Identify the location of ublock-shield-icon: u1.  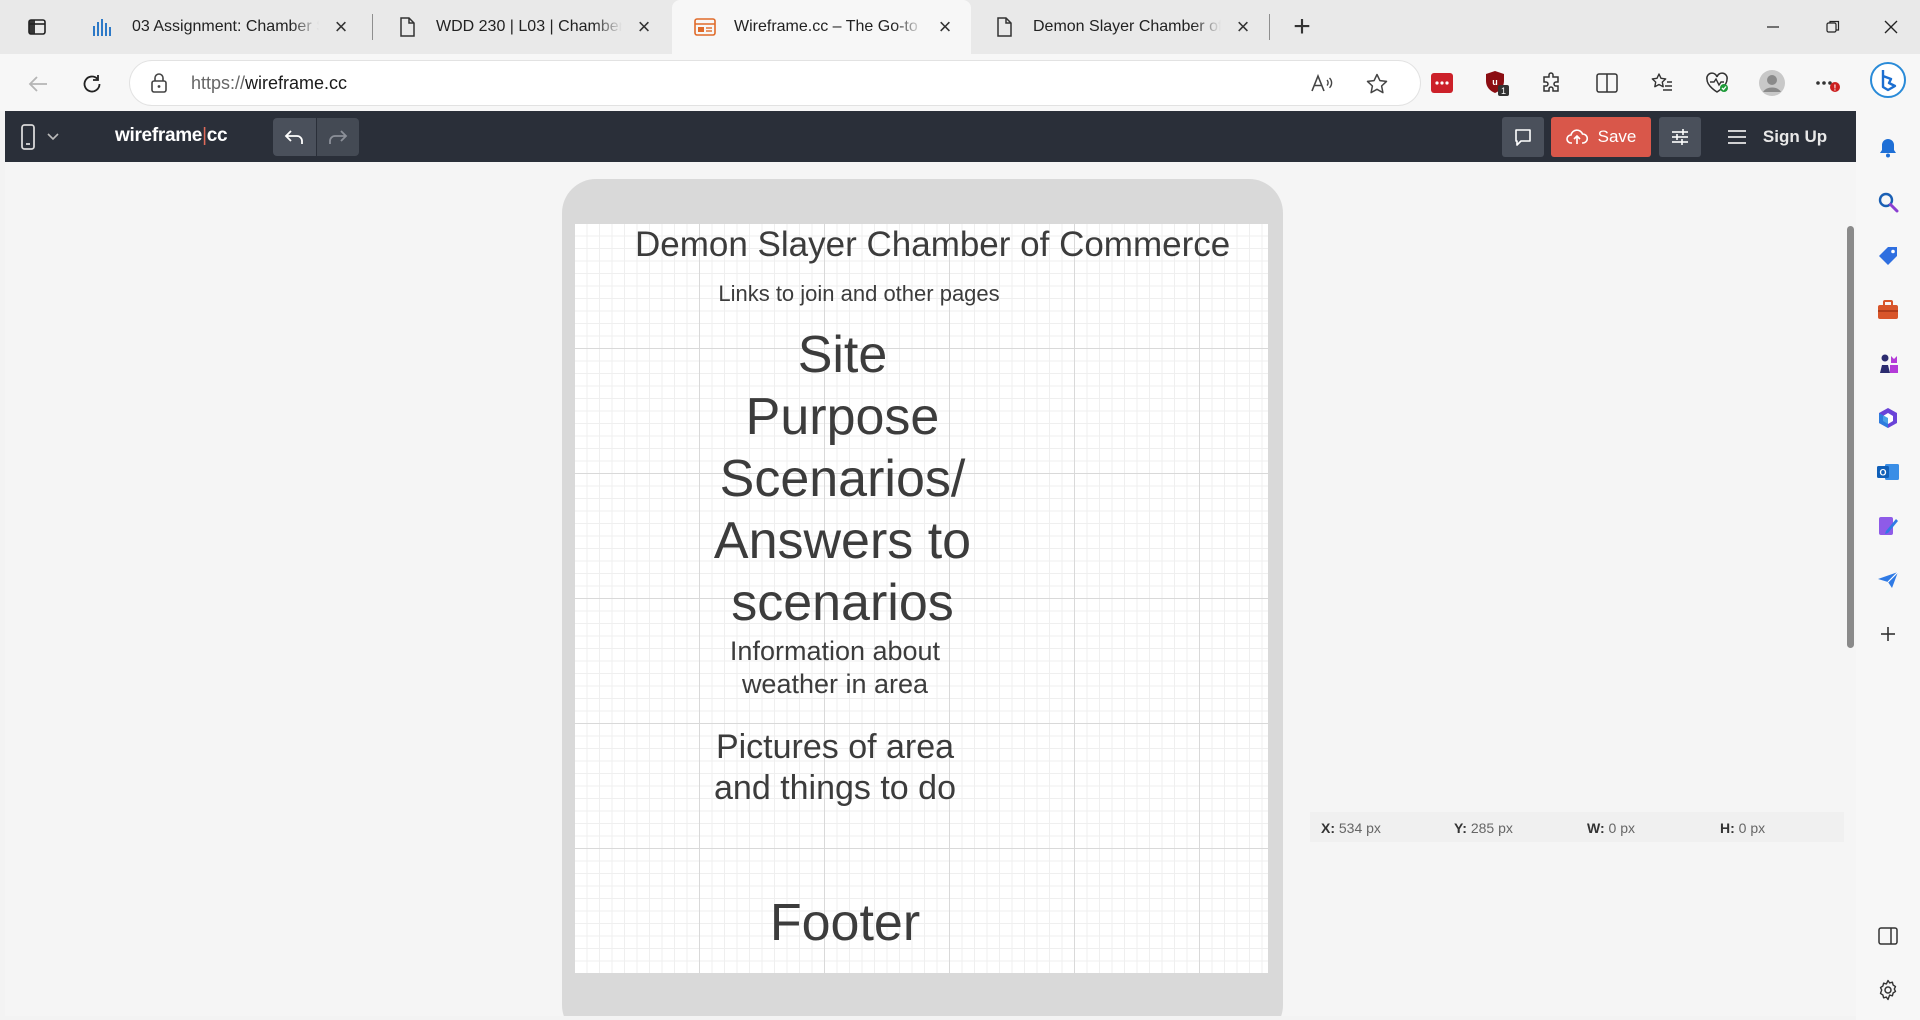
(1497, 83).